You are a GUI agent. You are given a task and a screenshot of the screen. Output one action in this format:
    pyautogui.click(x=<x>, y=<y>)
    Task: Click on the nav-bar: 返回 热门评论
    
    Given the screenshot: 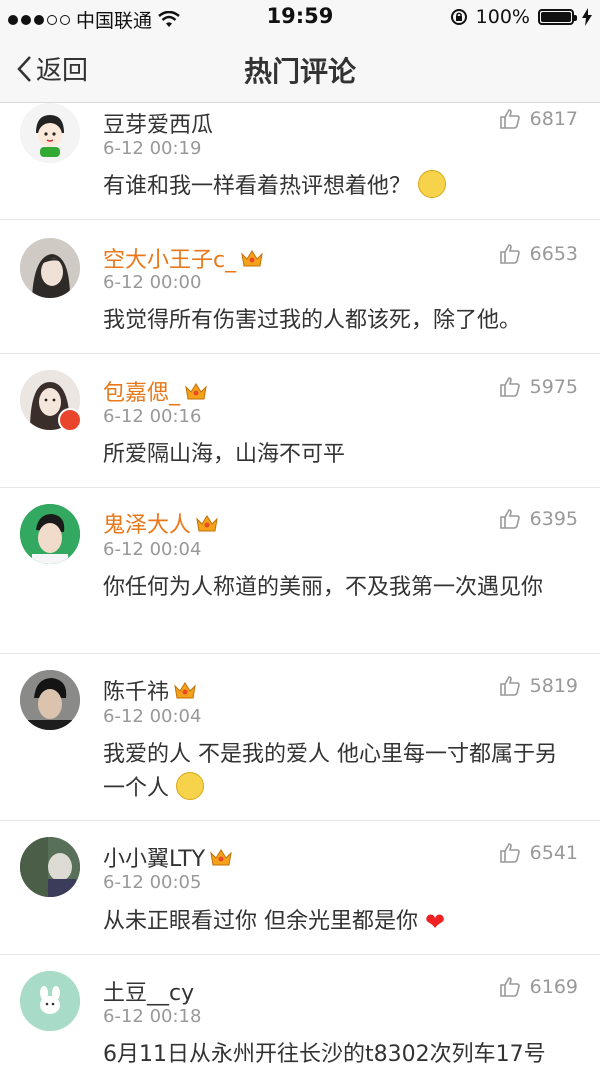 What is the action you would take?
    pyautogui.click(x=300, y=69)
    